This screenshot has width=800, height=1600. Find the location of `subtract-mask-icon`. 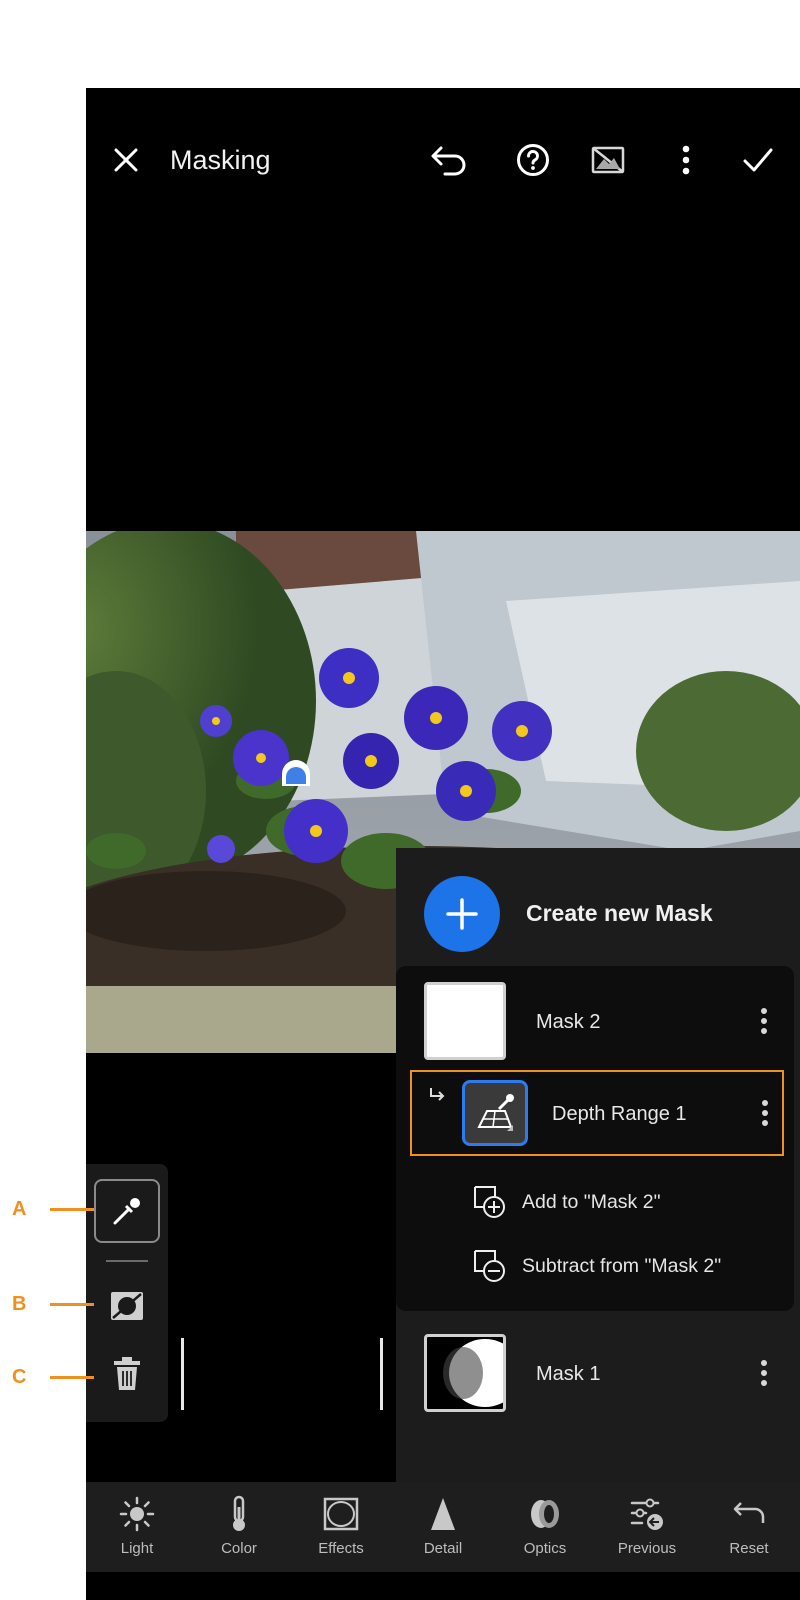

subtract-mask-icon is located at coordinates (489, 1266).